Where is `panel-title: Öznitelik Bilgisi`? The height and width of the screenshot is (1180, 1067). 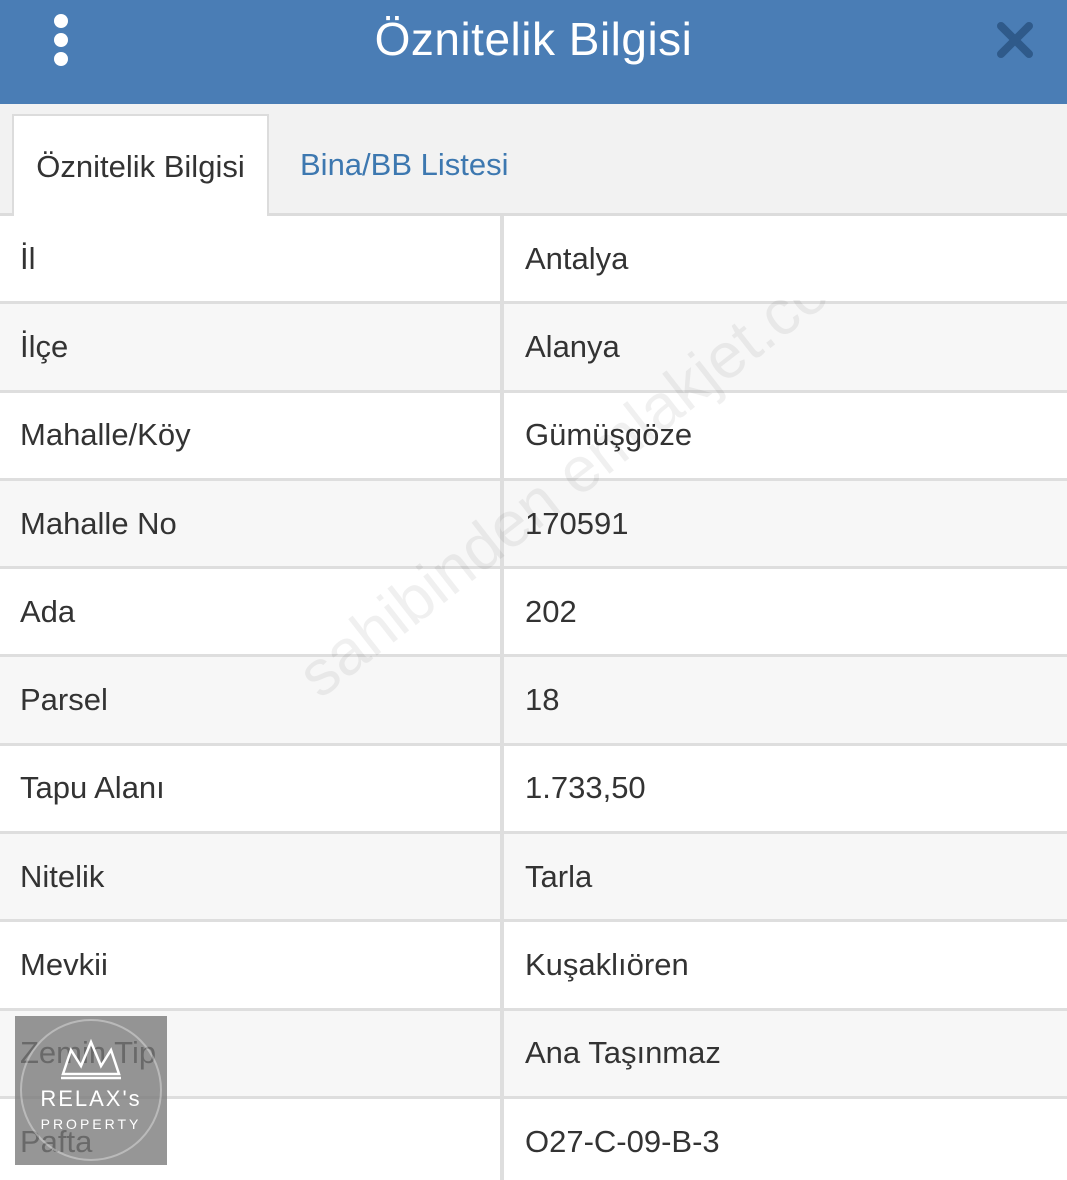
panel-title: Öznitelik Bilgisi is located at coordinates (533, 39).